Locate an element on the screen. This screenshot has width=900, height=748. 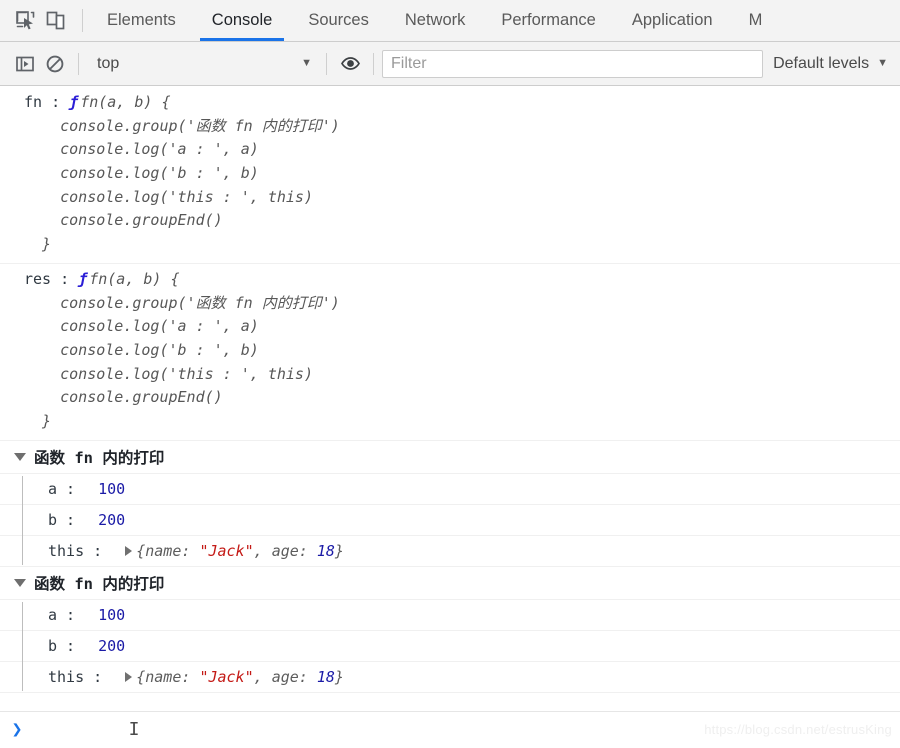
text-cursor-icon: I is located at coordinates (134, 729).